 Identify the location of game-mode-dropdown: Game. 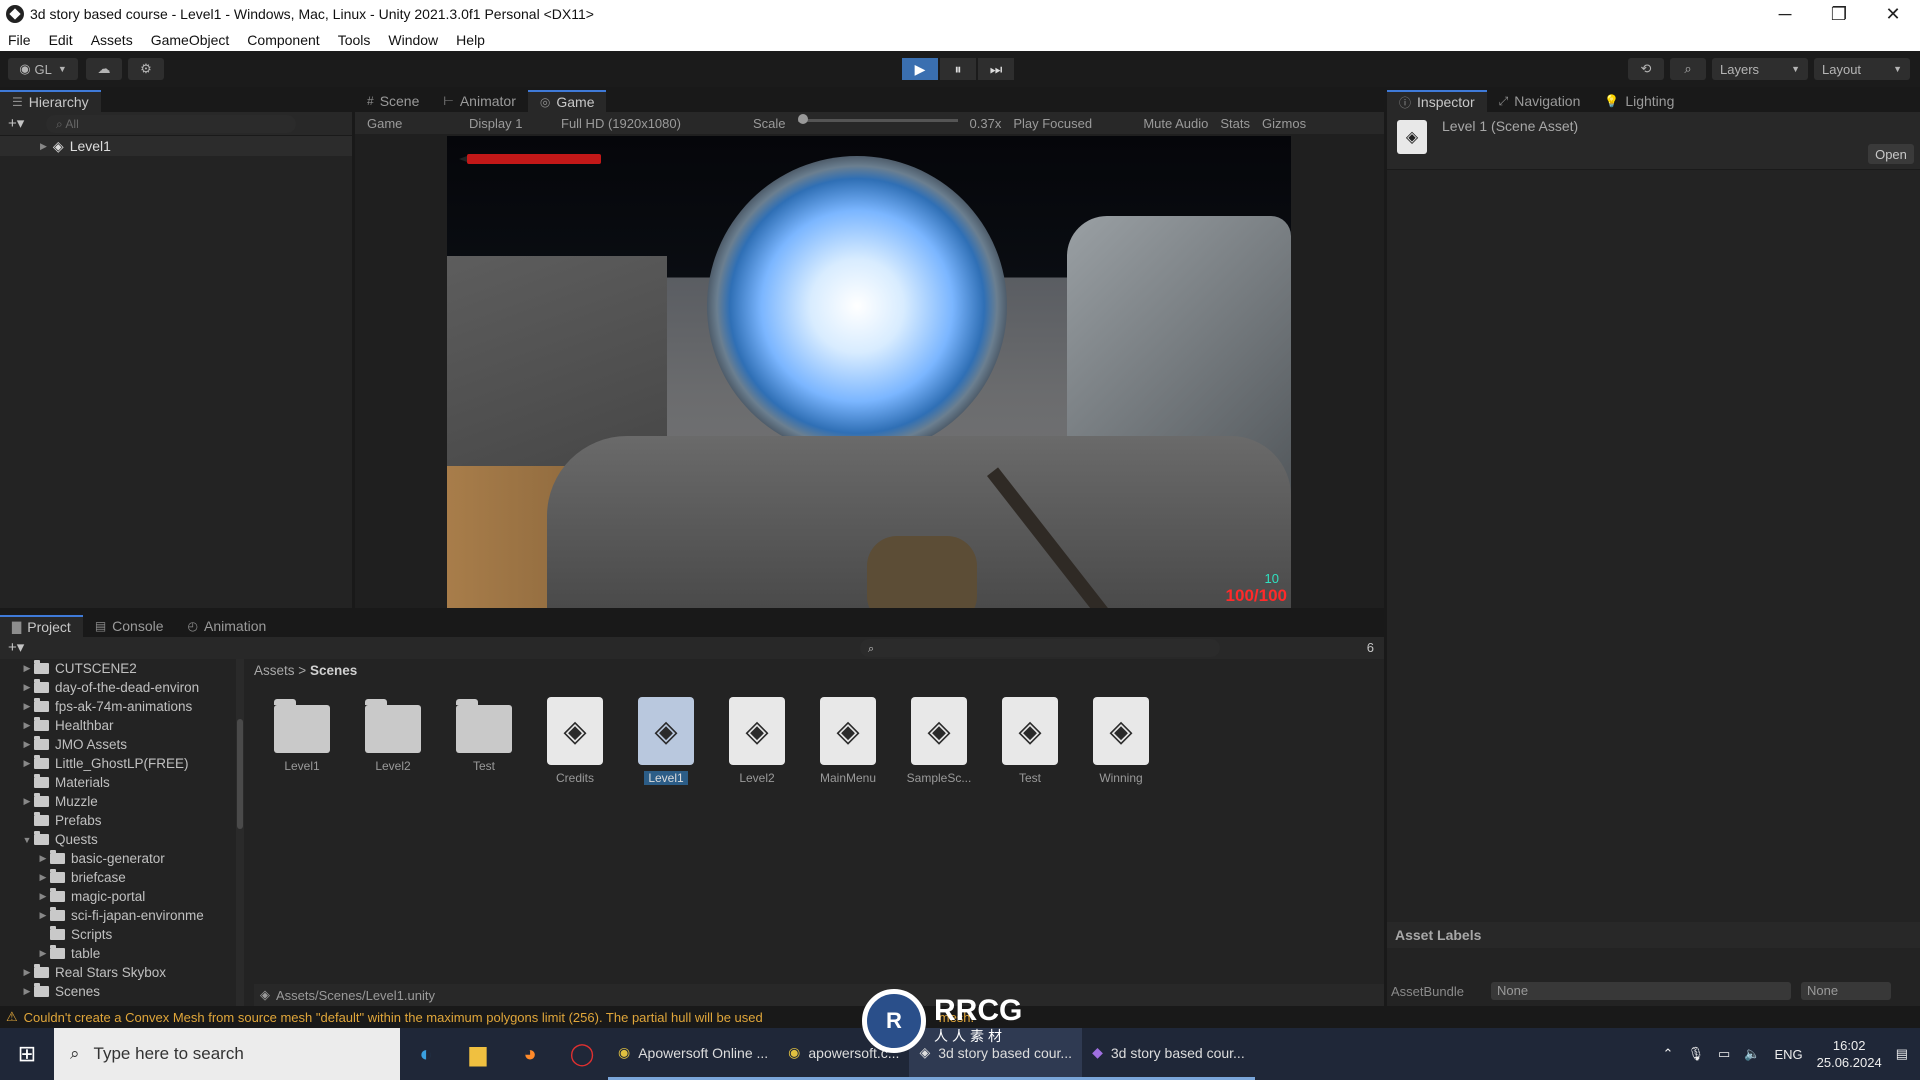
(412, 123).